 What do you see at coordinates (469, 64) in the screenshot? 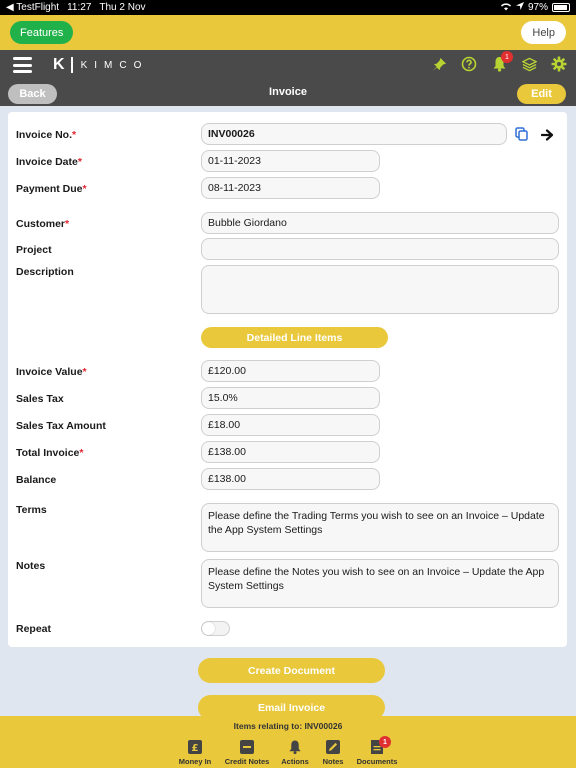
I see `help-circle-icon` at bounding box center [469, 64].